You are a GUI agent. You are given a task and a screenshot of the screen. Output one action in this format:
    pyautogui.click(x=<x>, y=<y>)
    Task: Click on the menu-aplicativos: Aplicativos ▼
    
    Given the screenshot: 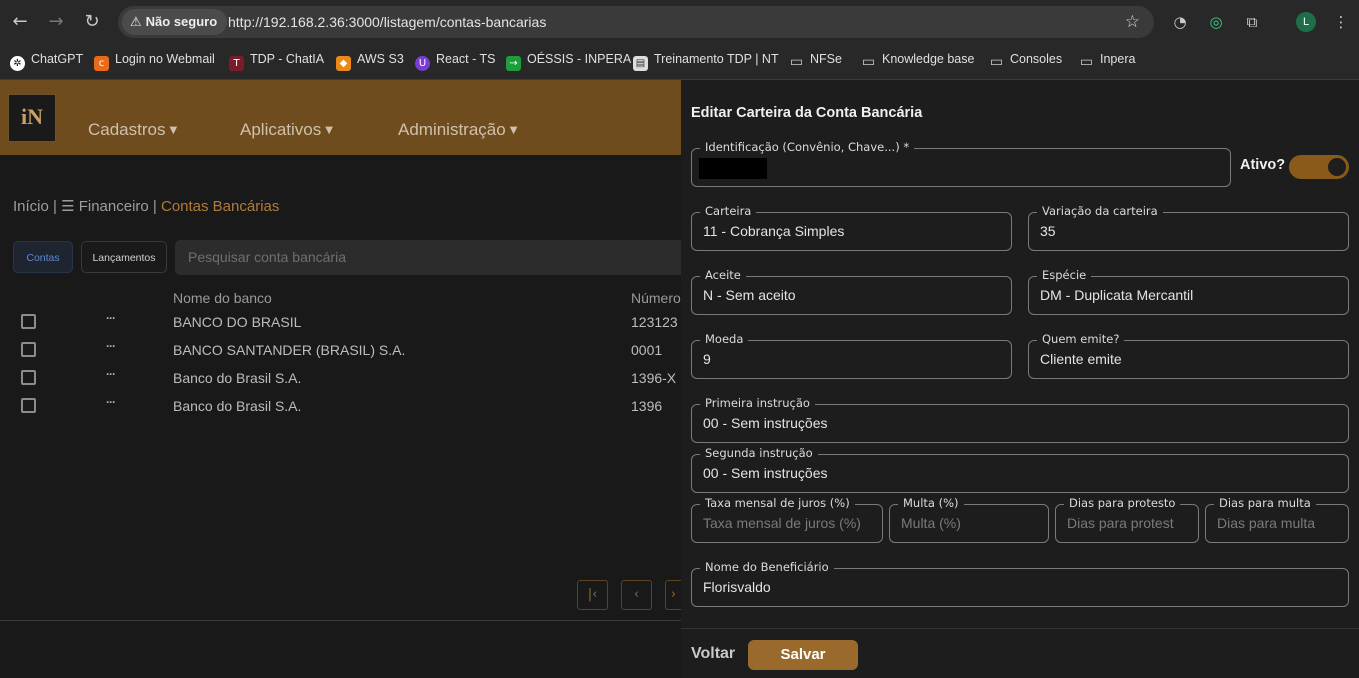 What is the action you would take?
    pyautogui.click(x=286, y=130)
    